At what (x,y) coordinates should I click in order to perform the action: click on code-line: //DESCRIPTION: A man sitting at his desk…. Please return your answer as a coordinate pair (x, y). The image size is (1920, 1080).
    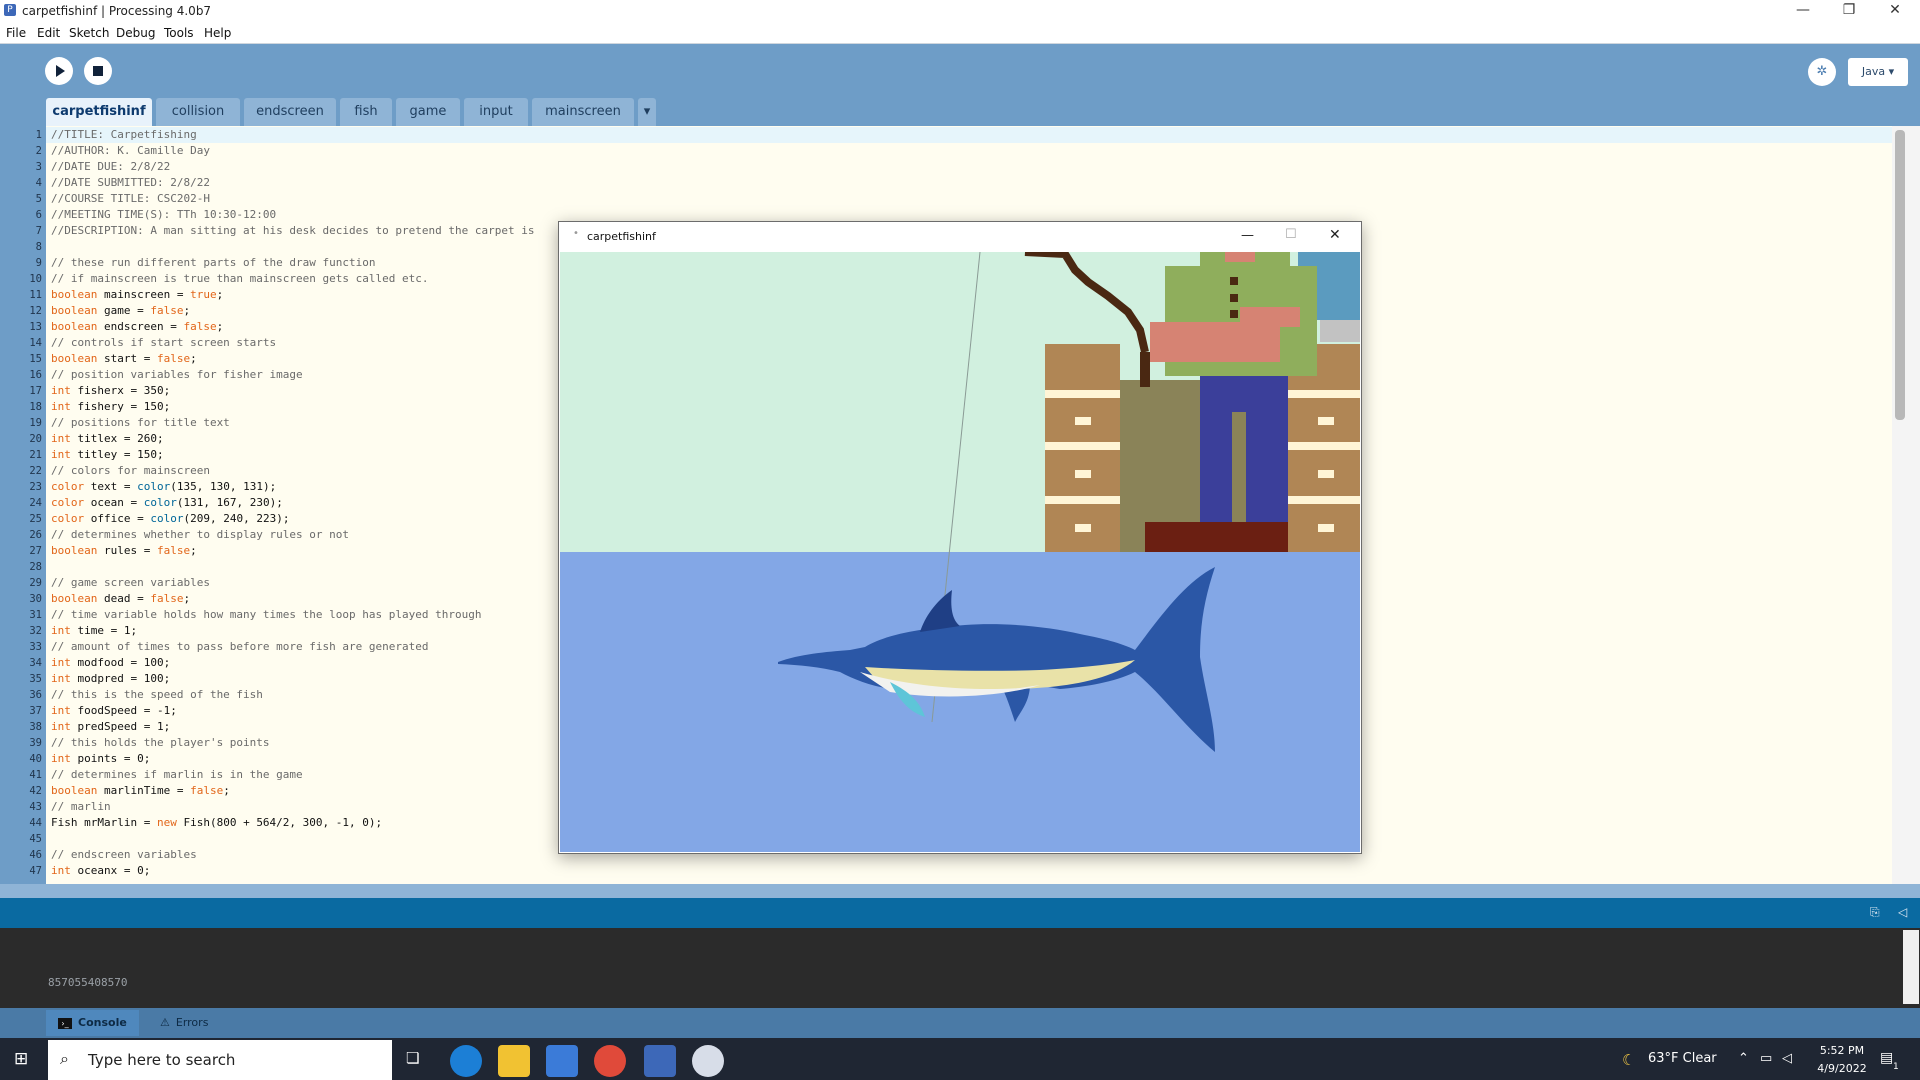
    Looking at the image, I should click on (292, 231).